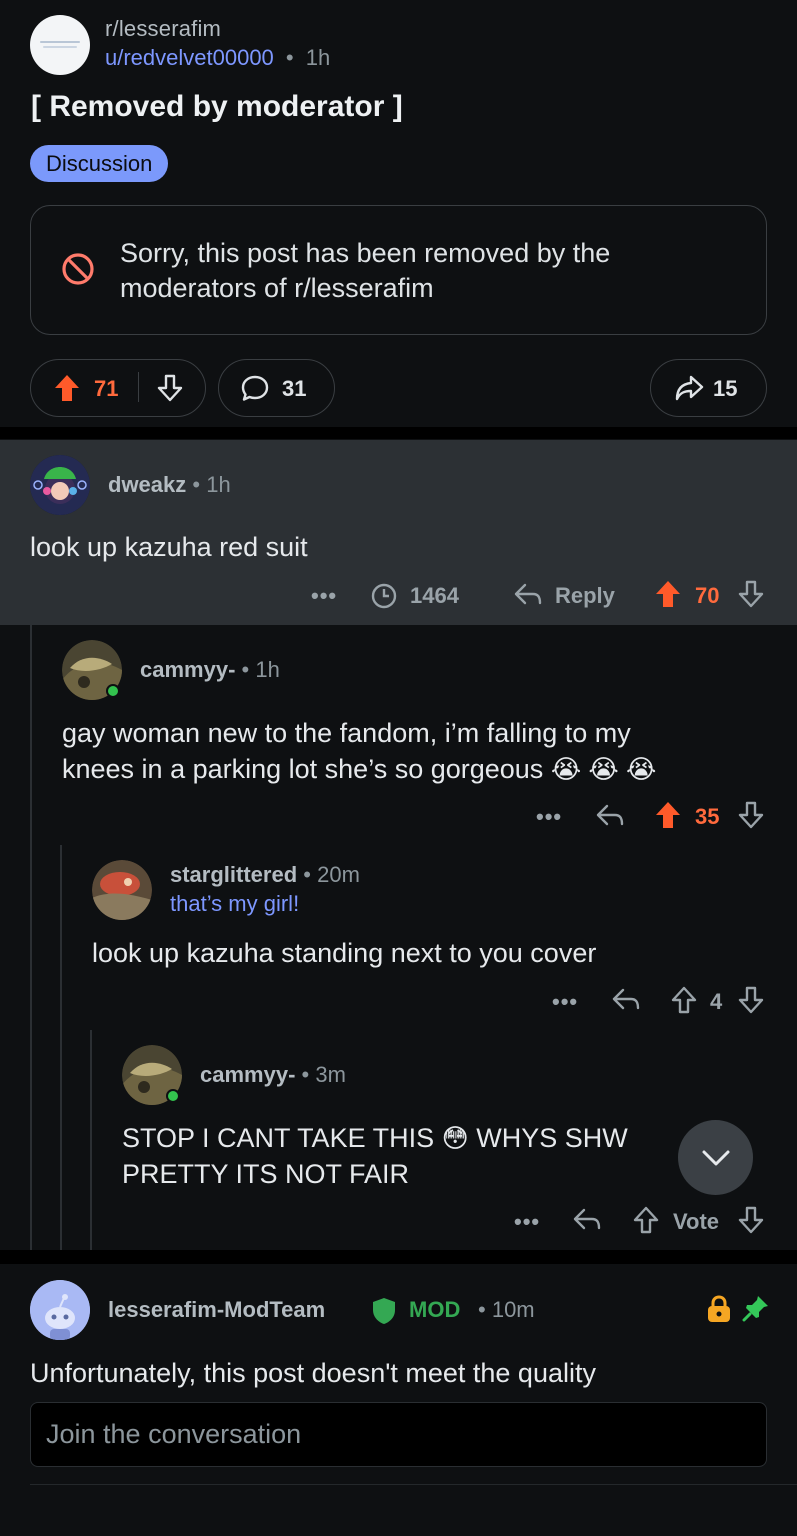 The image size is (797, 1536). Describe the element at coordinates (330, 1074) in the screenshot. I see `comment-time: 3m` at that location.